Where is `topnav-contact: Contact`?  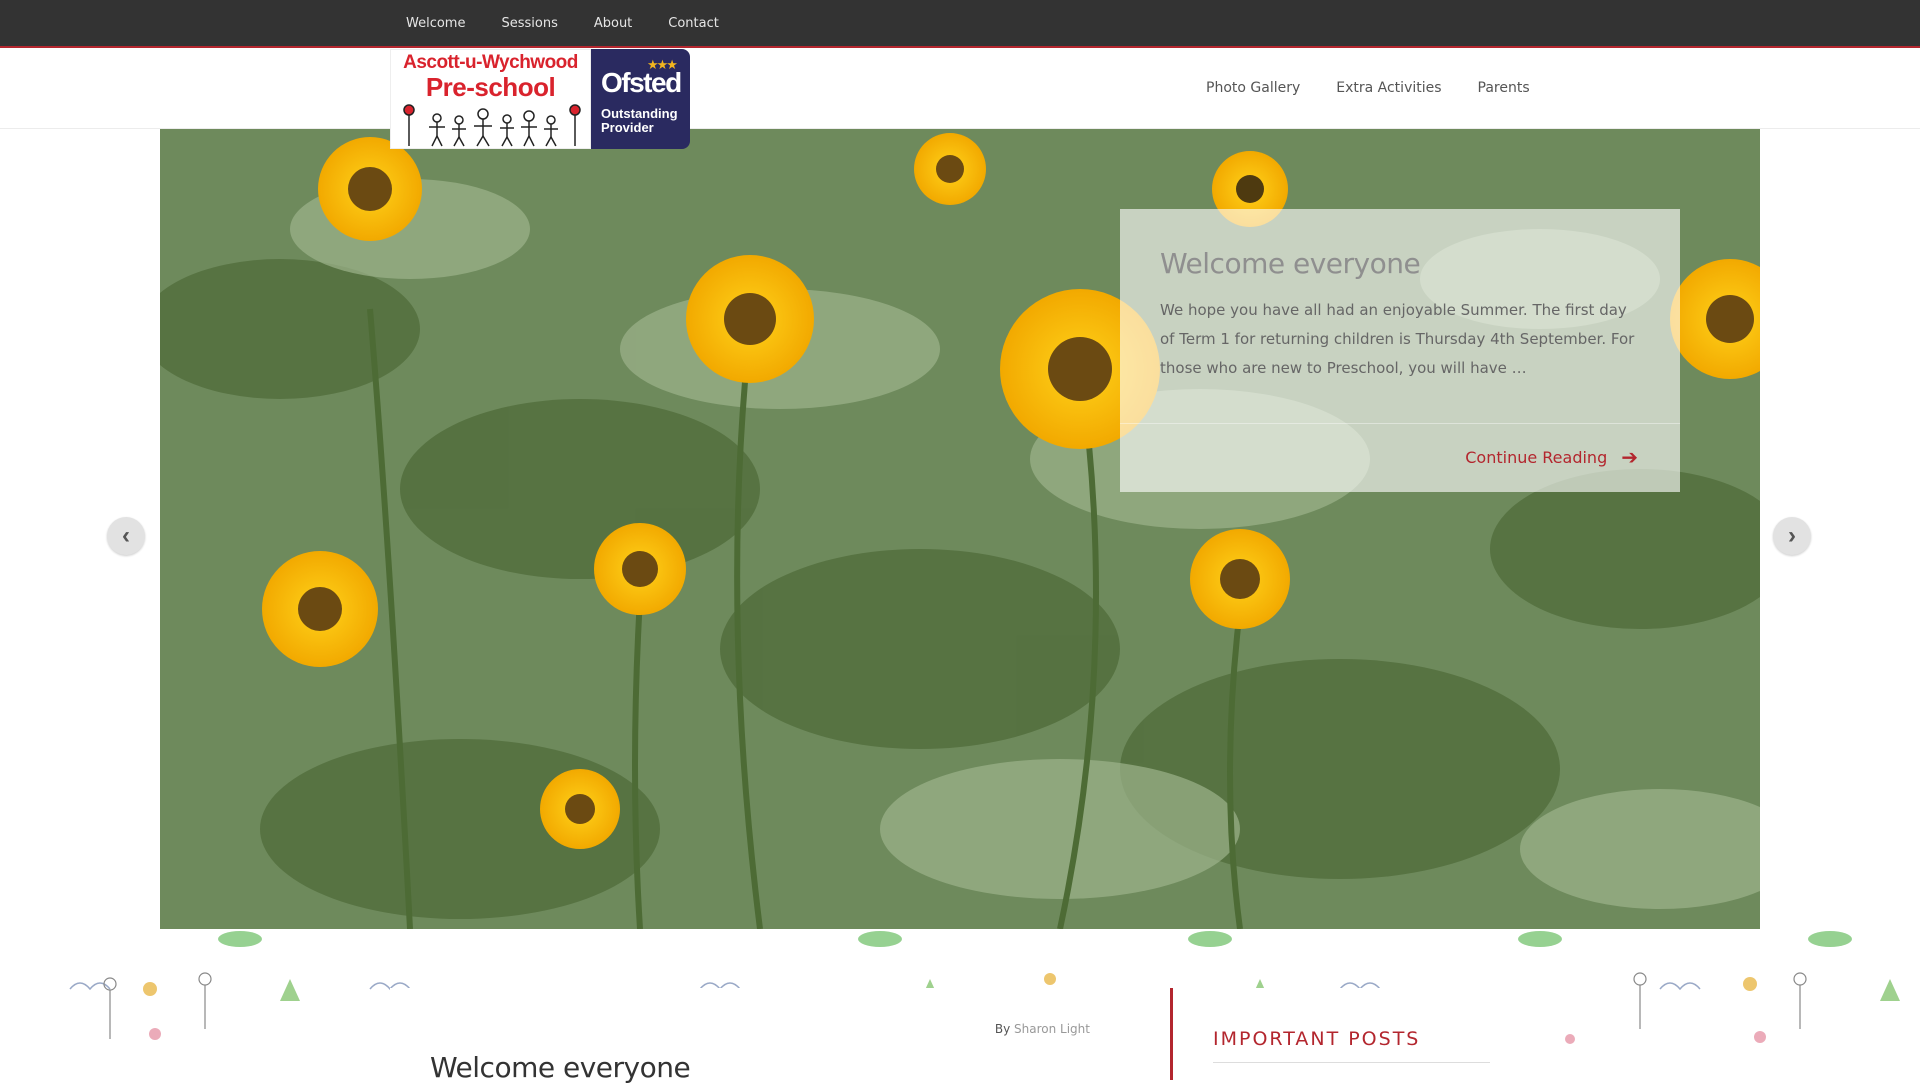 topnav-contact: Contact is located at coordinates (693, 23).